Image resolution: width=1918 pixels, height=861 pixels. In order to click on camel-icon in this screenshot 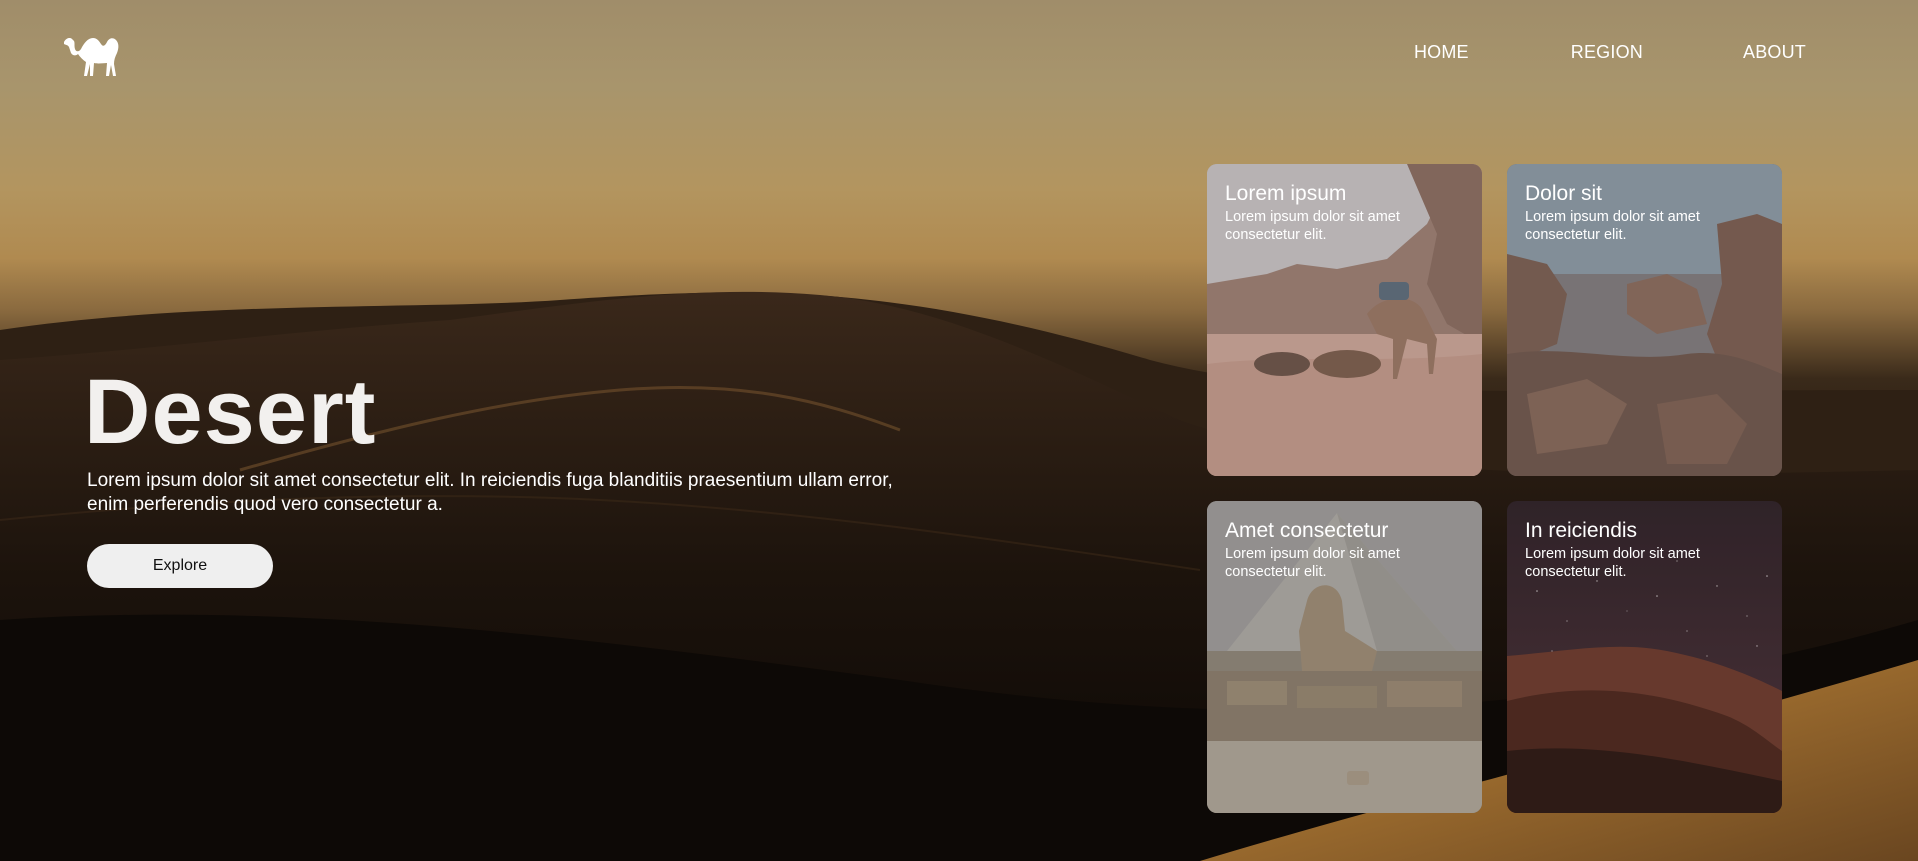, I will do `click(91, 57)`.